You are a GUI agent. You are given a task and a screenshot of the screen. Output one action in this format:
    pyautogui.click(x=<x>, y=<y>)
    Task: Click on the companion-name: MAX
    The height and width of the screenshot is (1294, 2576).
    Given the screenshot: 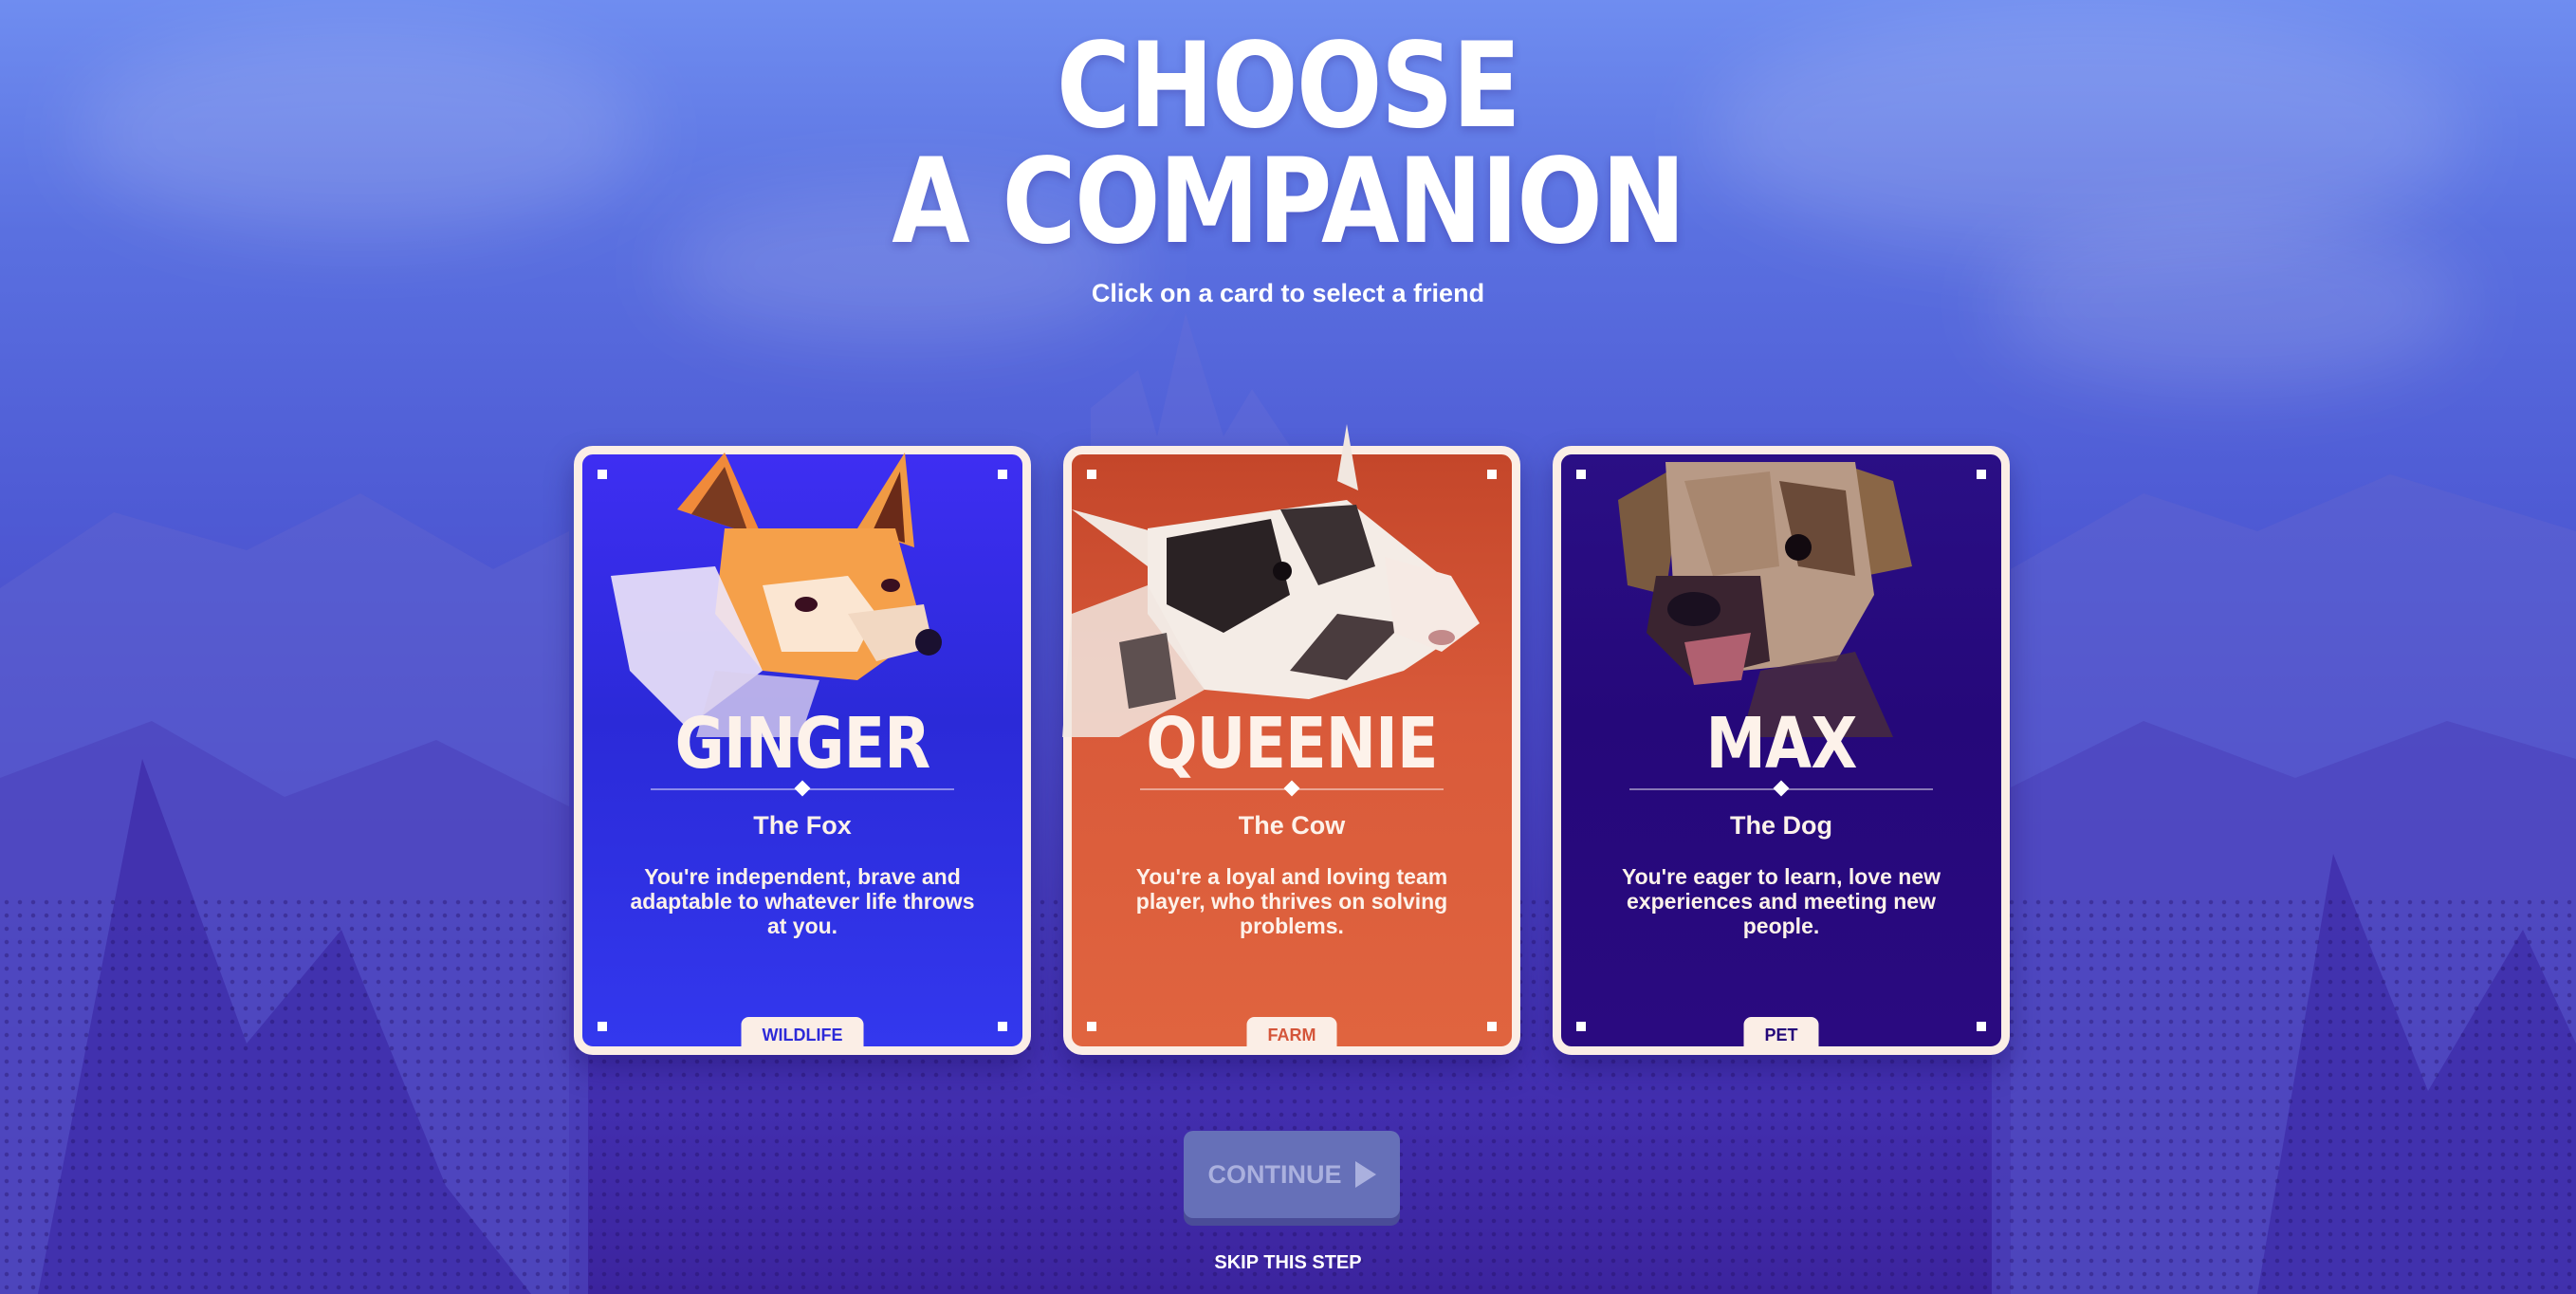 What is the action you would take?
    pyautogui.click(x=1781, y=744)
    